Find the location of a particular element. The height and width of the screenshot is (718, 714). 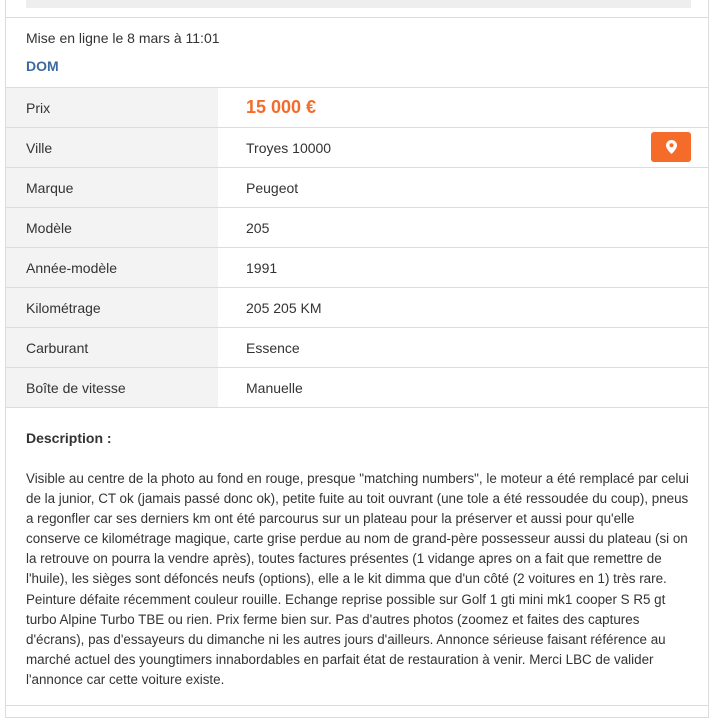

attr-label: Ville is located at coordinates (112, 147).